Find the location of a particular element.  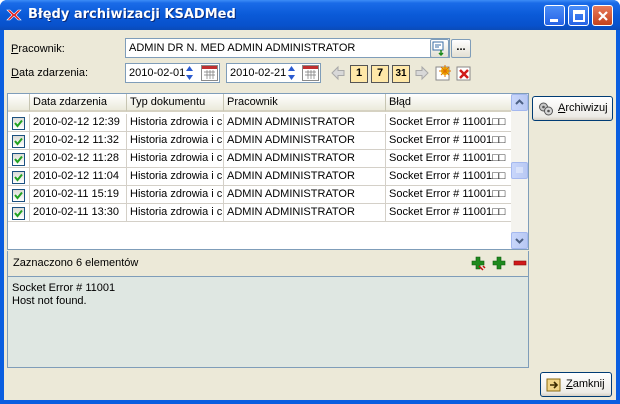

scroll-thumb is located at coordinates (519, 170).